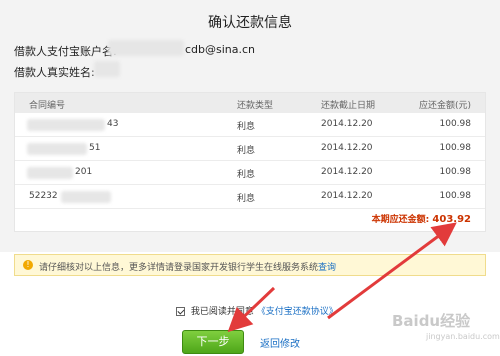 The width and height of the screenshot is (500, 356). I want to click on table-header: 合同编号 还款类型 还款截止日期 应还金额(元), so click(250, 103).